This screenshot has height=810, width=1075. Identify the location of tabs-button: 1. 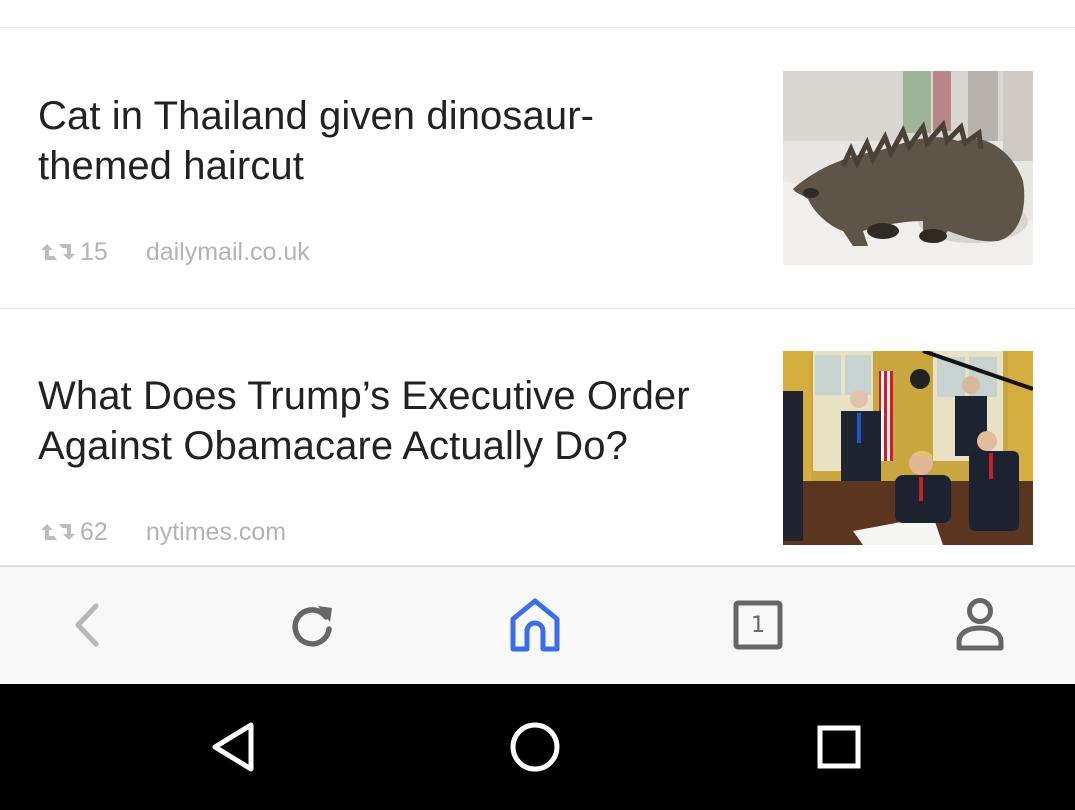
(758, 625).